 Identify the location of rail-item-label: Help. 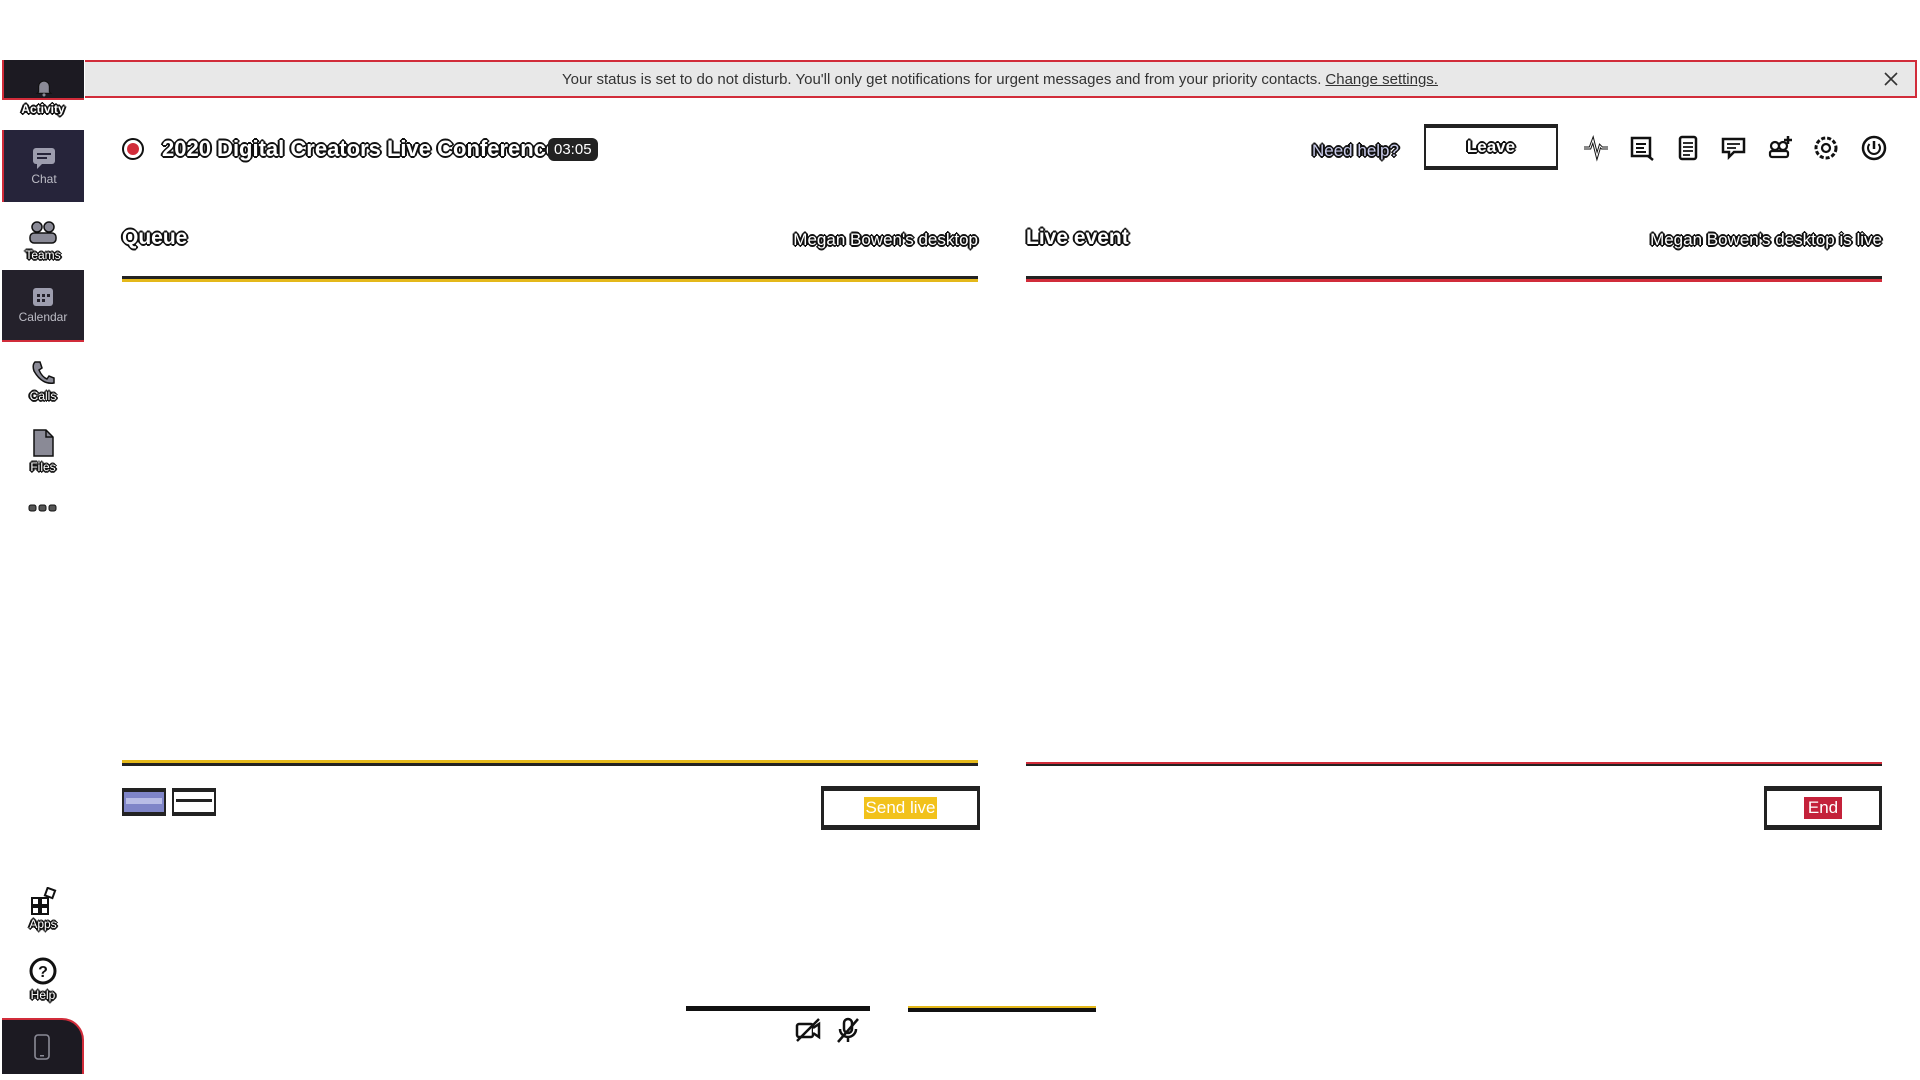
(43, 995).